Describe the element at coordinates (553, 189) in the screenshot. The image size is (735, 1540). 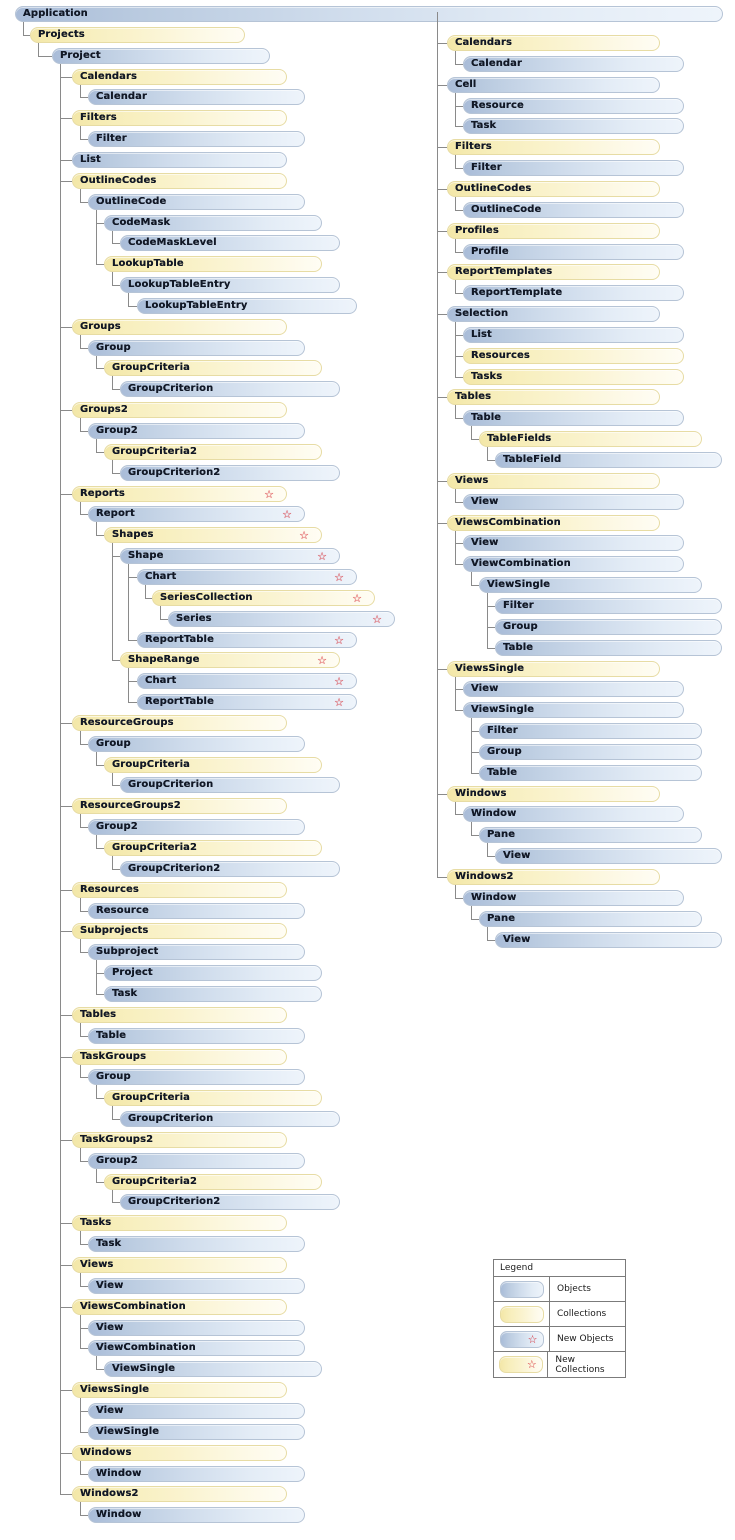
I see `right-tree-node: OutlineCodes` at that location.